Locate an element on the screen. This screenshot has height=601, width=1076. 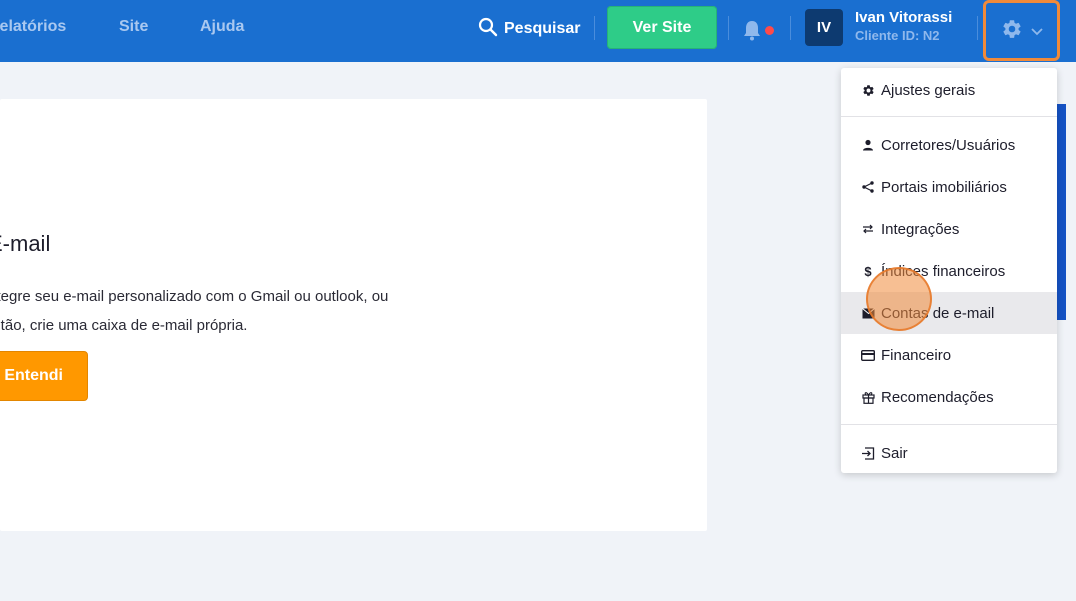
menu-item-contas-email: Contas de e-mail is located at coordinates (949, 313).